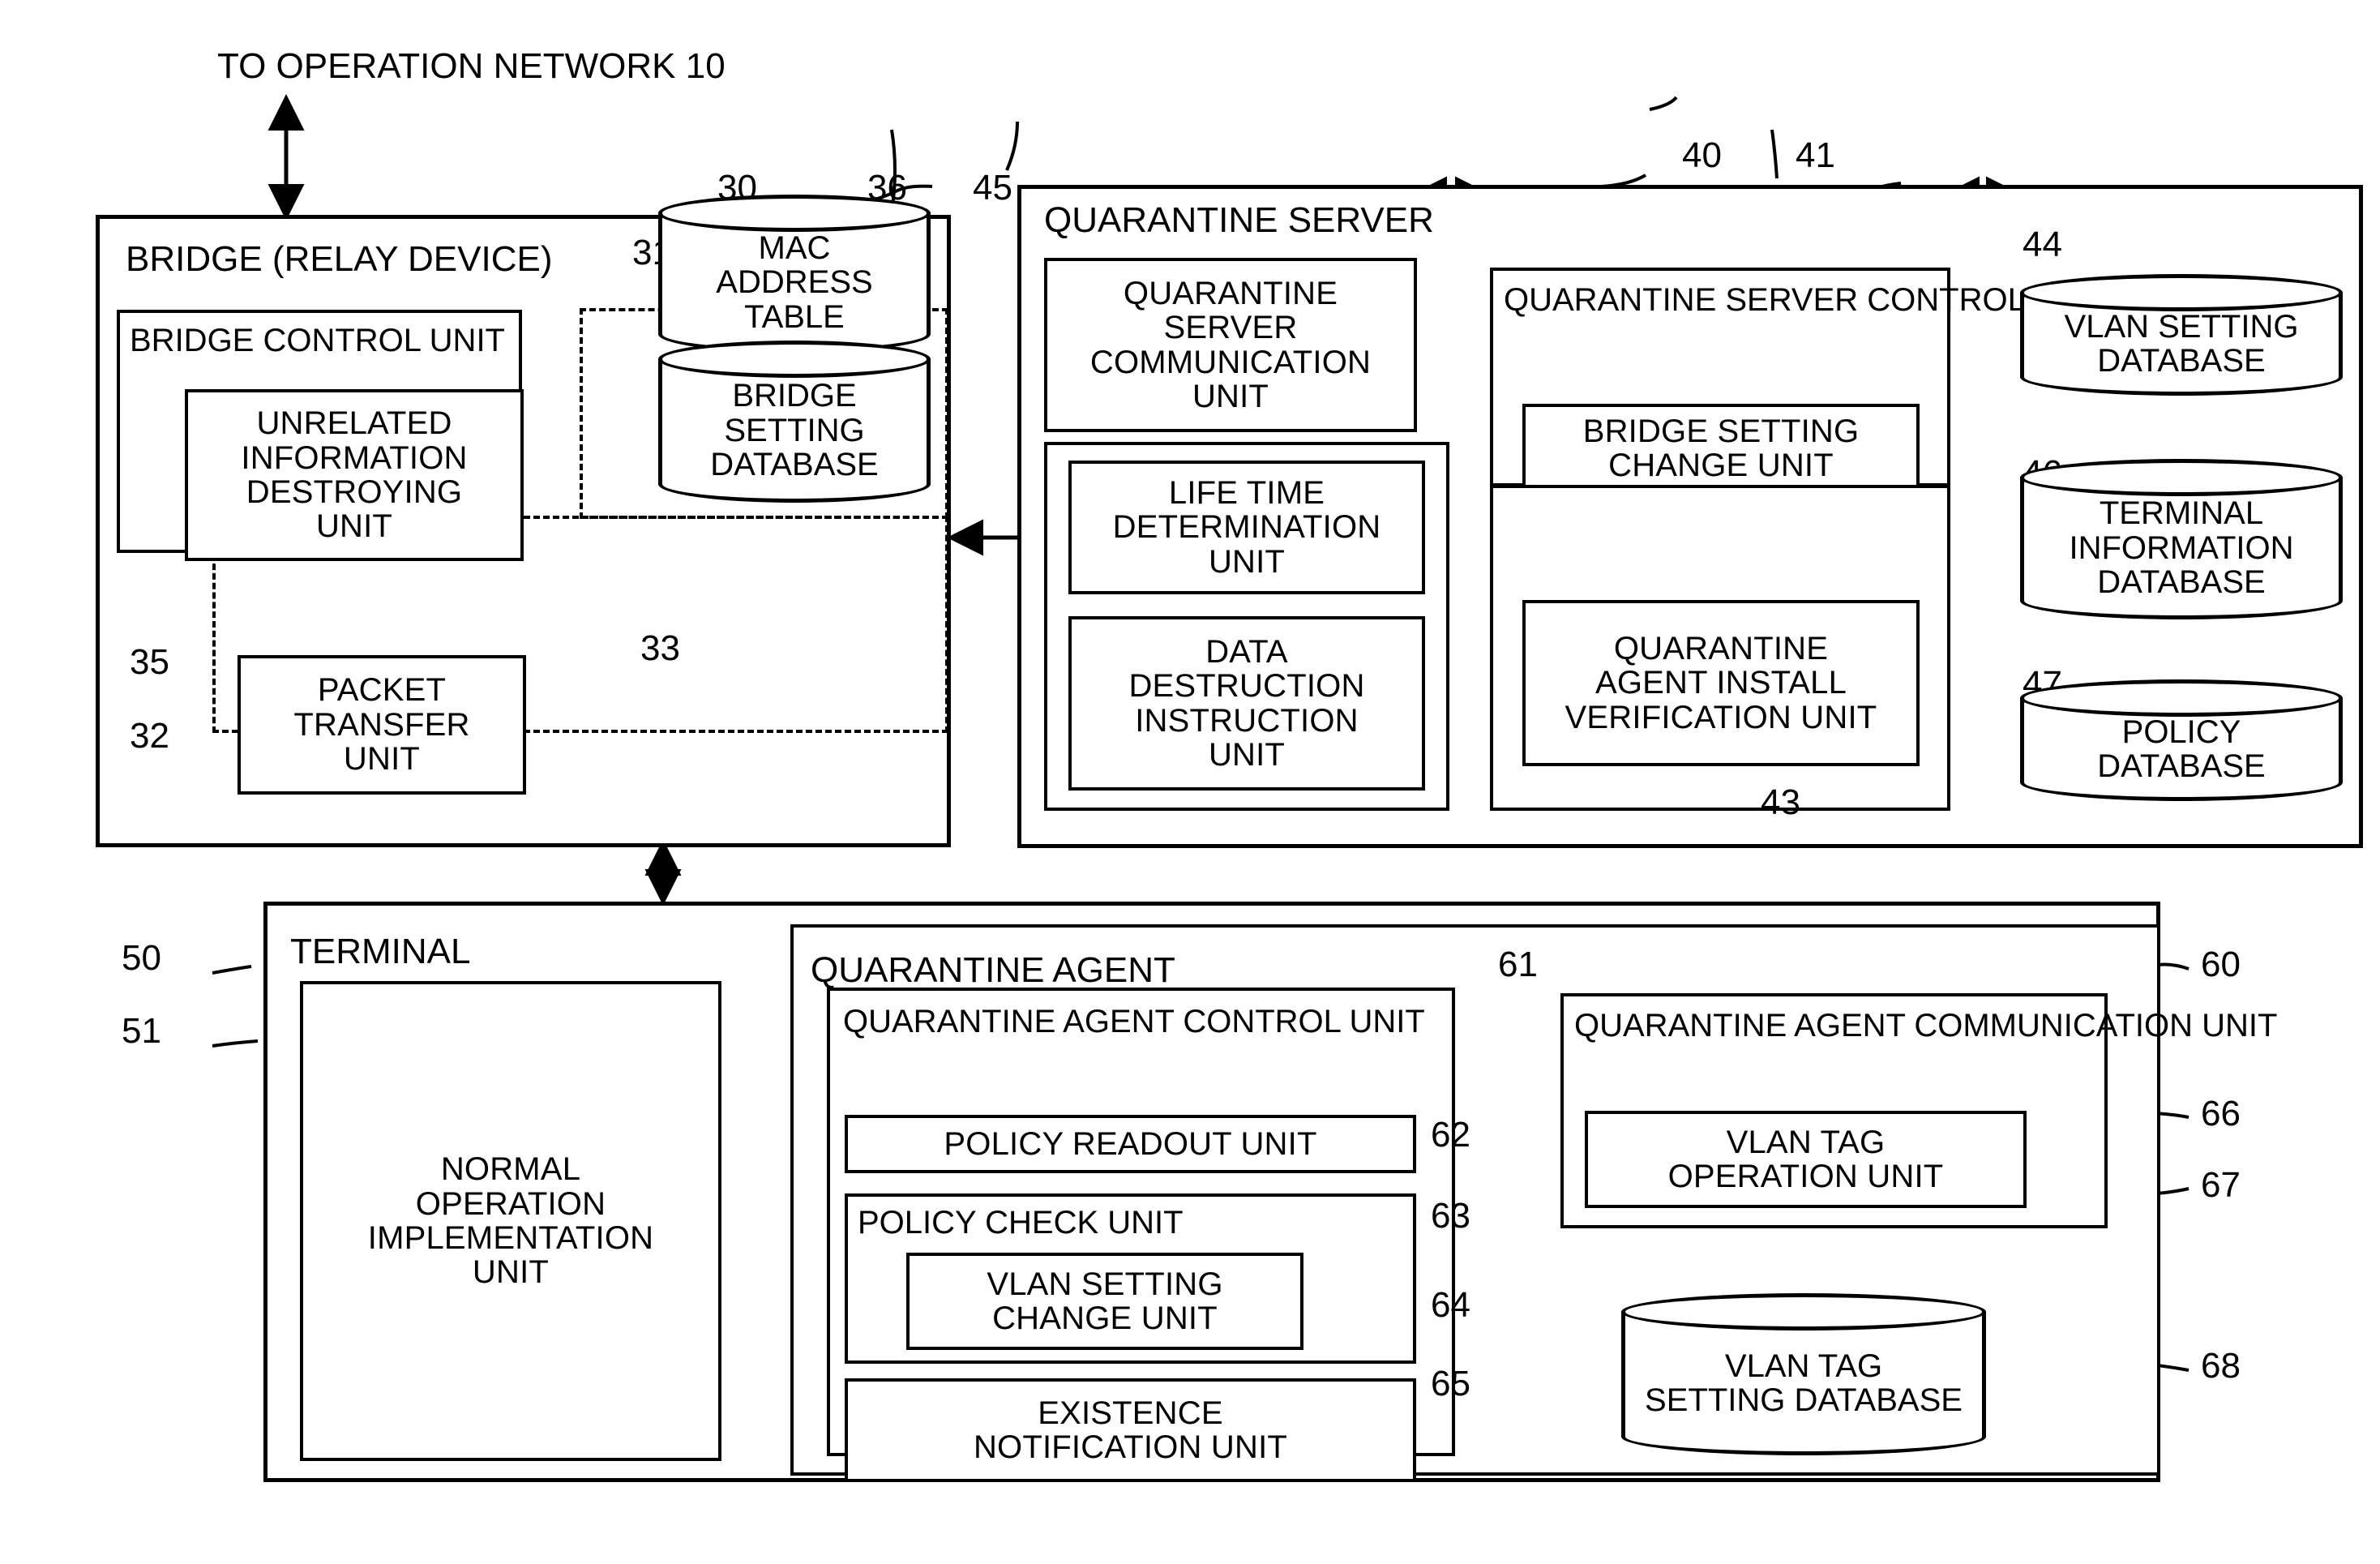 The height and width of the screenshot is (1564, 2380). I want to click on ref-51-label: 51, so click(141, 1031).